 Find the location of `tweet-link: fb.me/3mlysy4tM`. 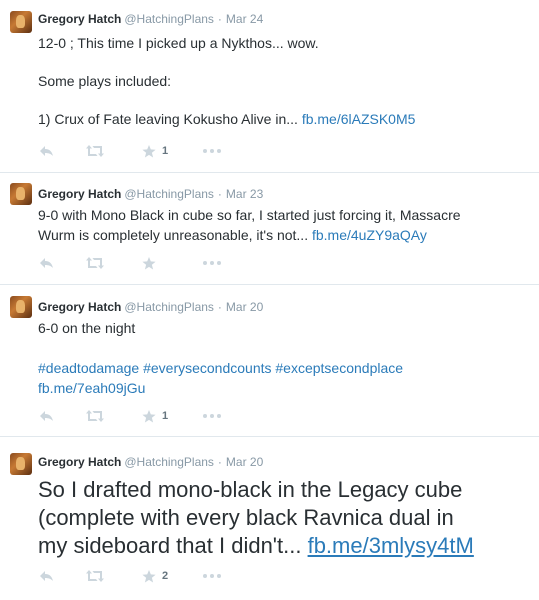

tweet-link: fb.me/3mlysy4tM is located at coordinates (391, 545).